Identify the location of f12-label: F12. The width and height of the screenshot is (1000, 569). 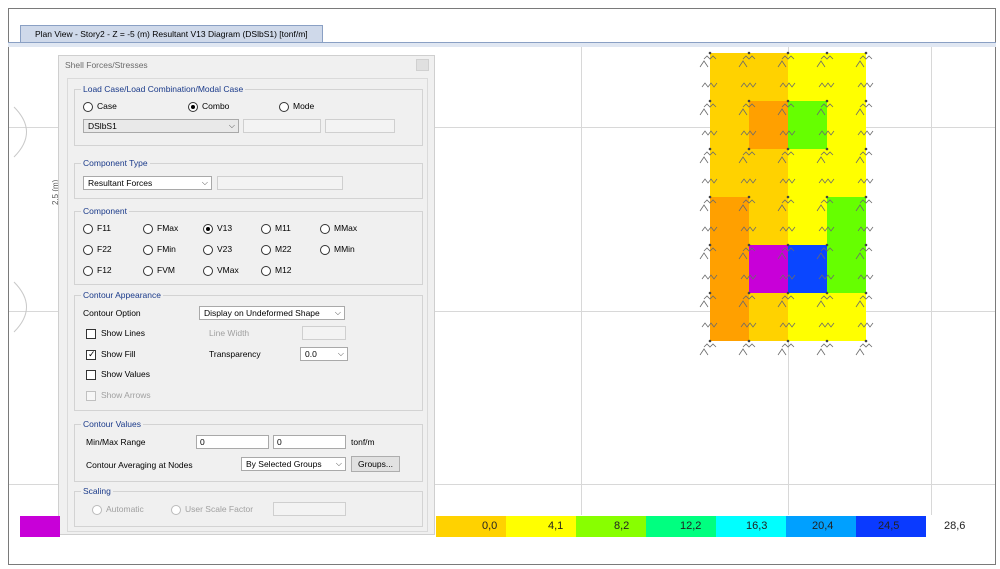
(104, 270).